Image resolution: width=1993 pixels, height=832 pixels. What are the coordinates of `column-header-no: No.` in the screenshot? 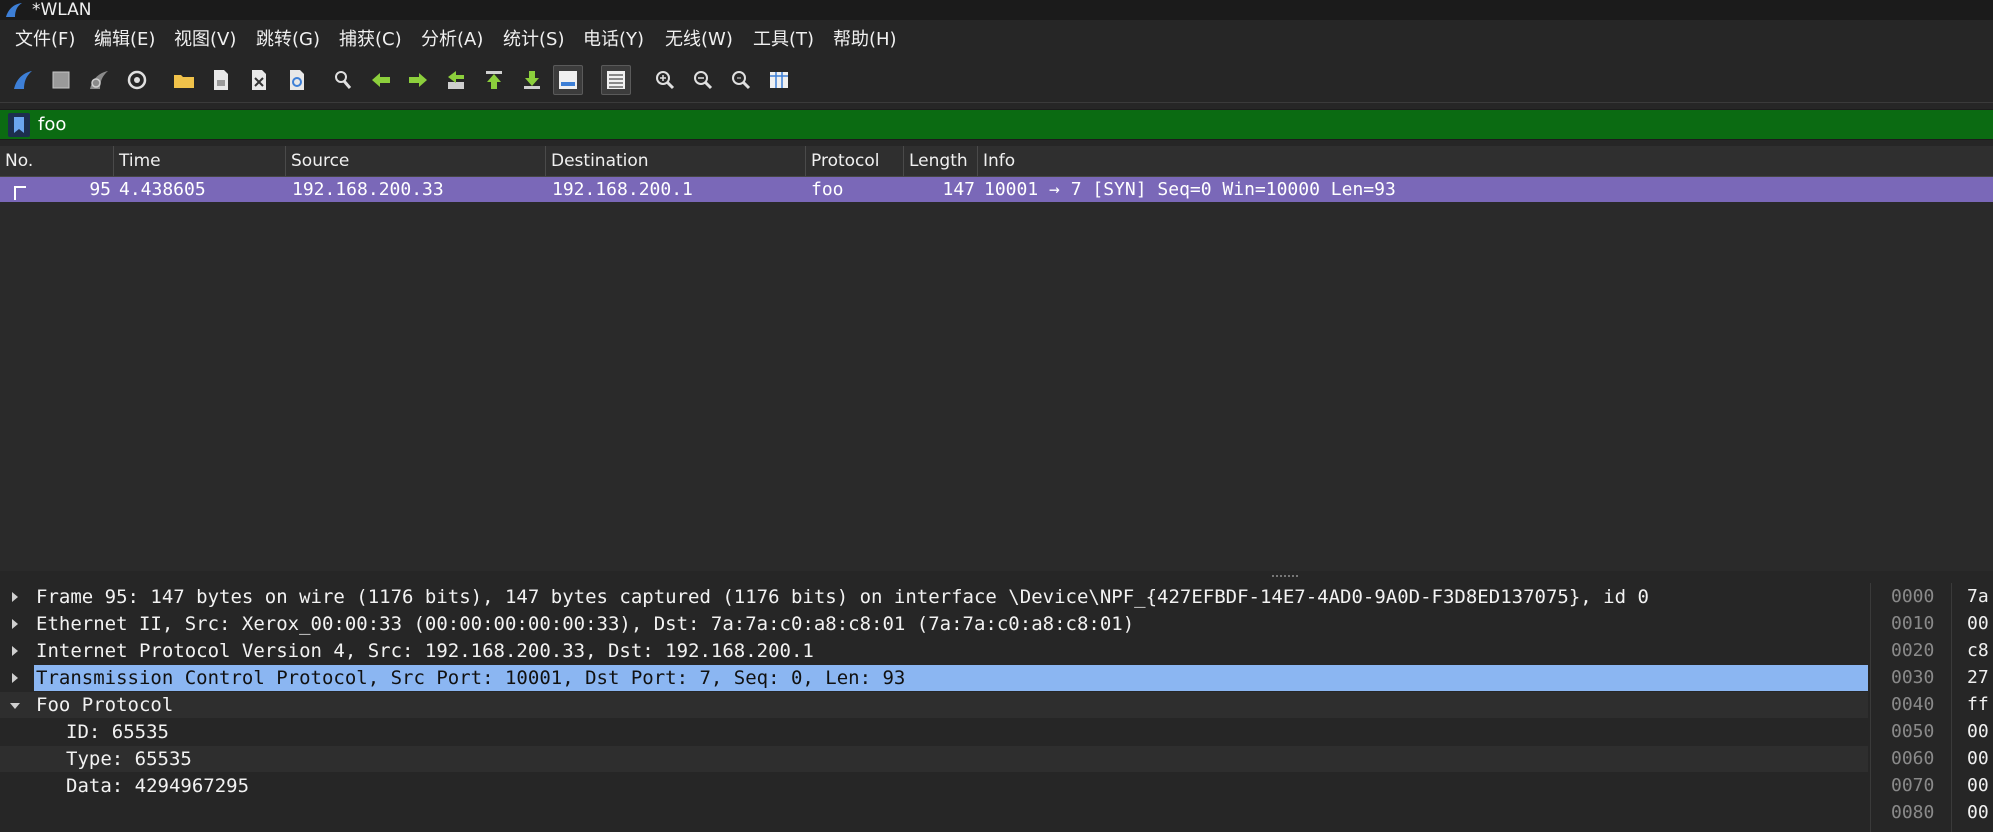 It's located at (57, 161).